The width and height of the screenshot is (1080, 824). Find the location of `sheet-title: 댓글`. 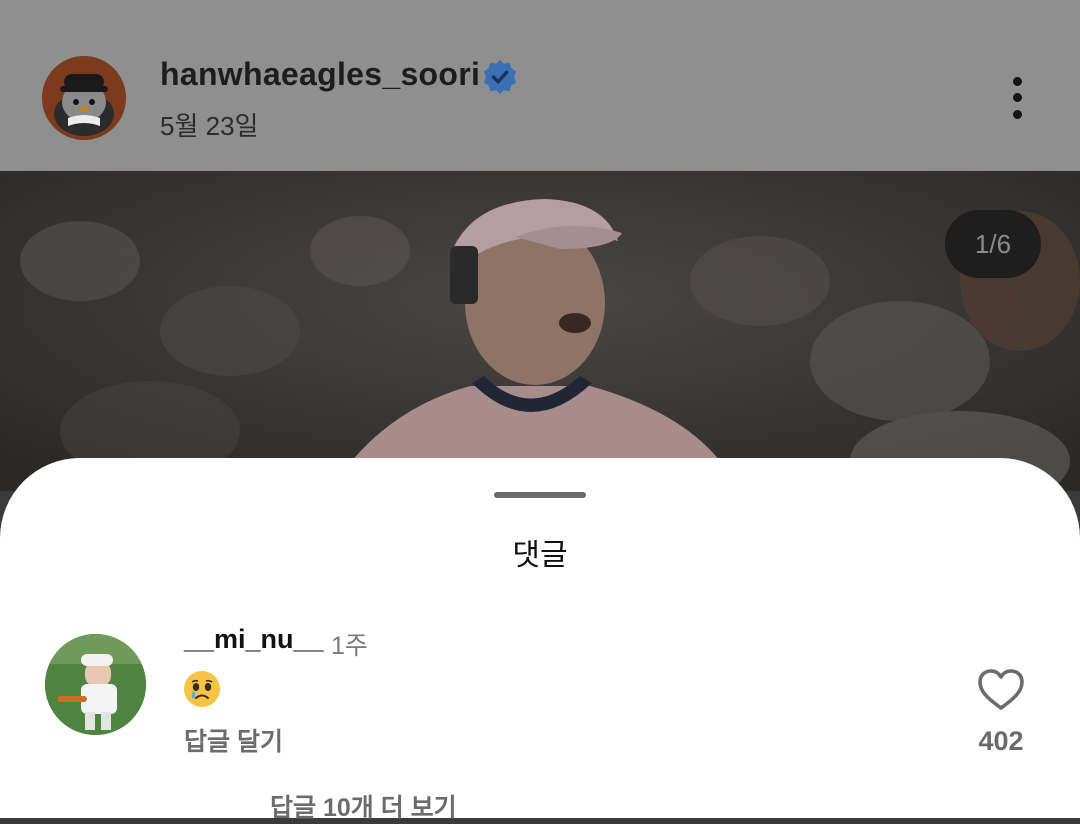

sheet-title: 댓글 is located at coordinates (540, 555).